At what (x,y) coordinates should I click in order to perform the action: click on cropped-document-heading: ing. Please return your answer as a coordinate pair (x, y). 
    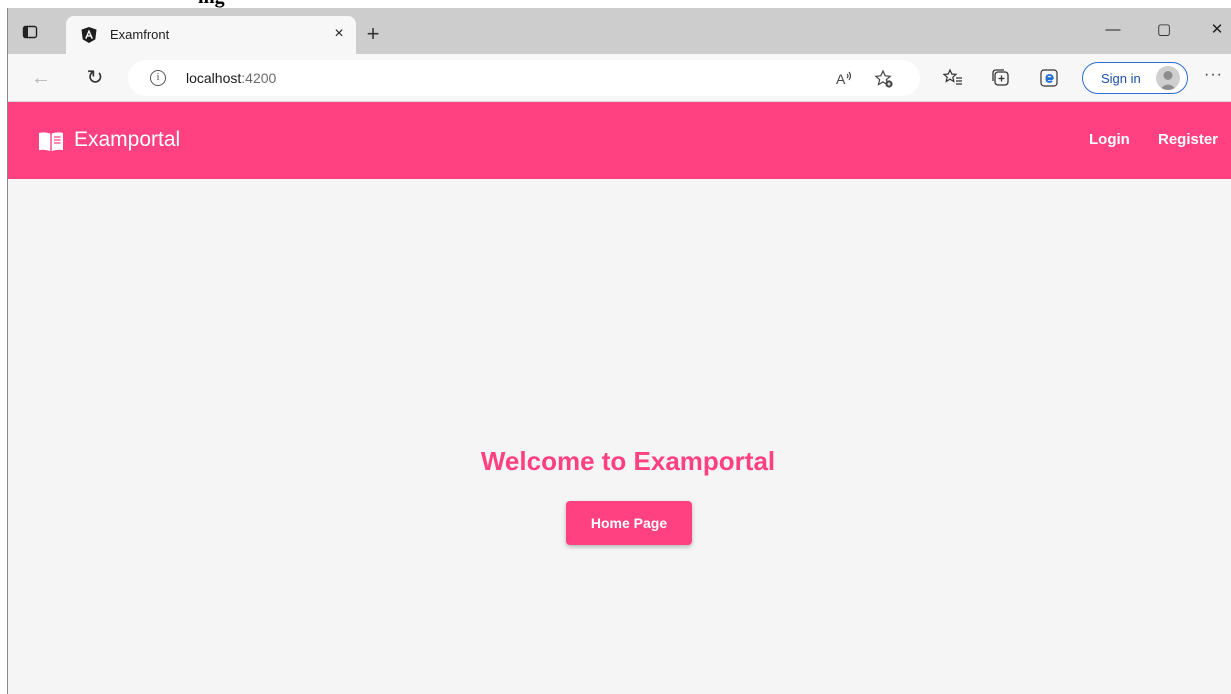
    Looking at the image, I should click on (211, 4).